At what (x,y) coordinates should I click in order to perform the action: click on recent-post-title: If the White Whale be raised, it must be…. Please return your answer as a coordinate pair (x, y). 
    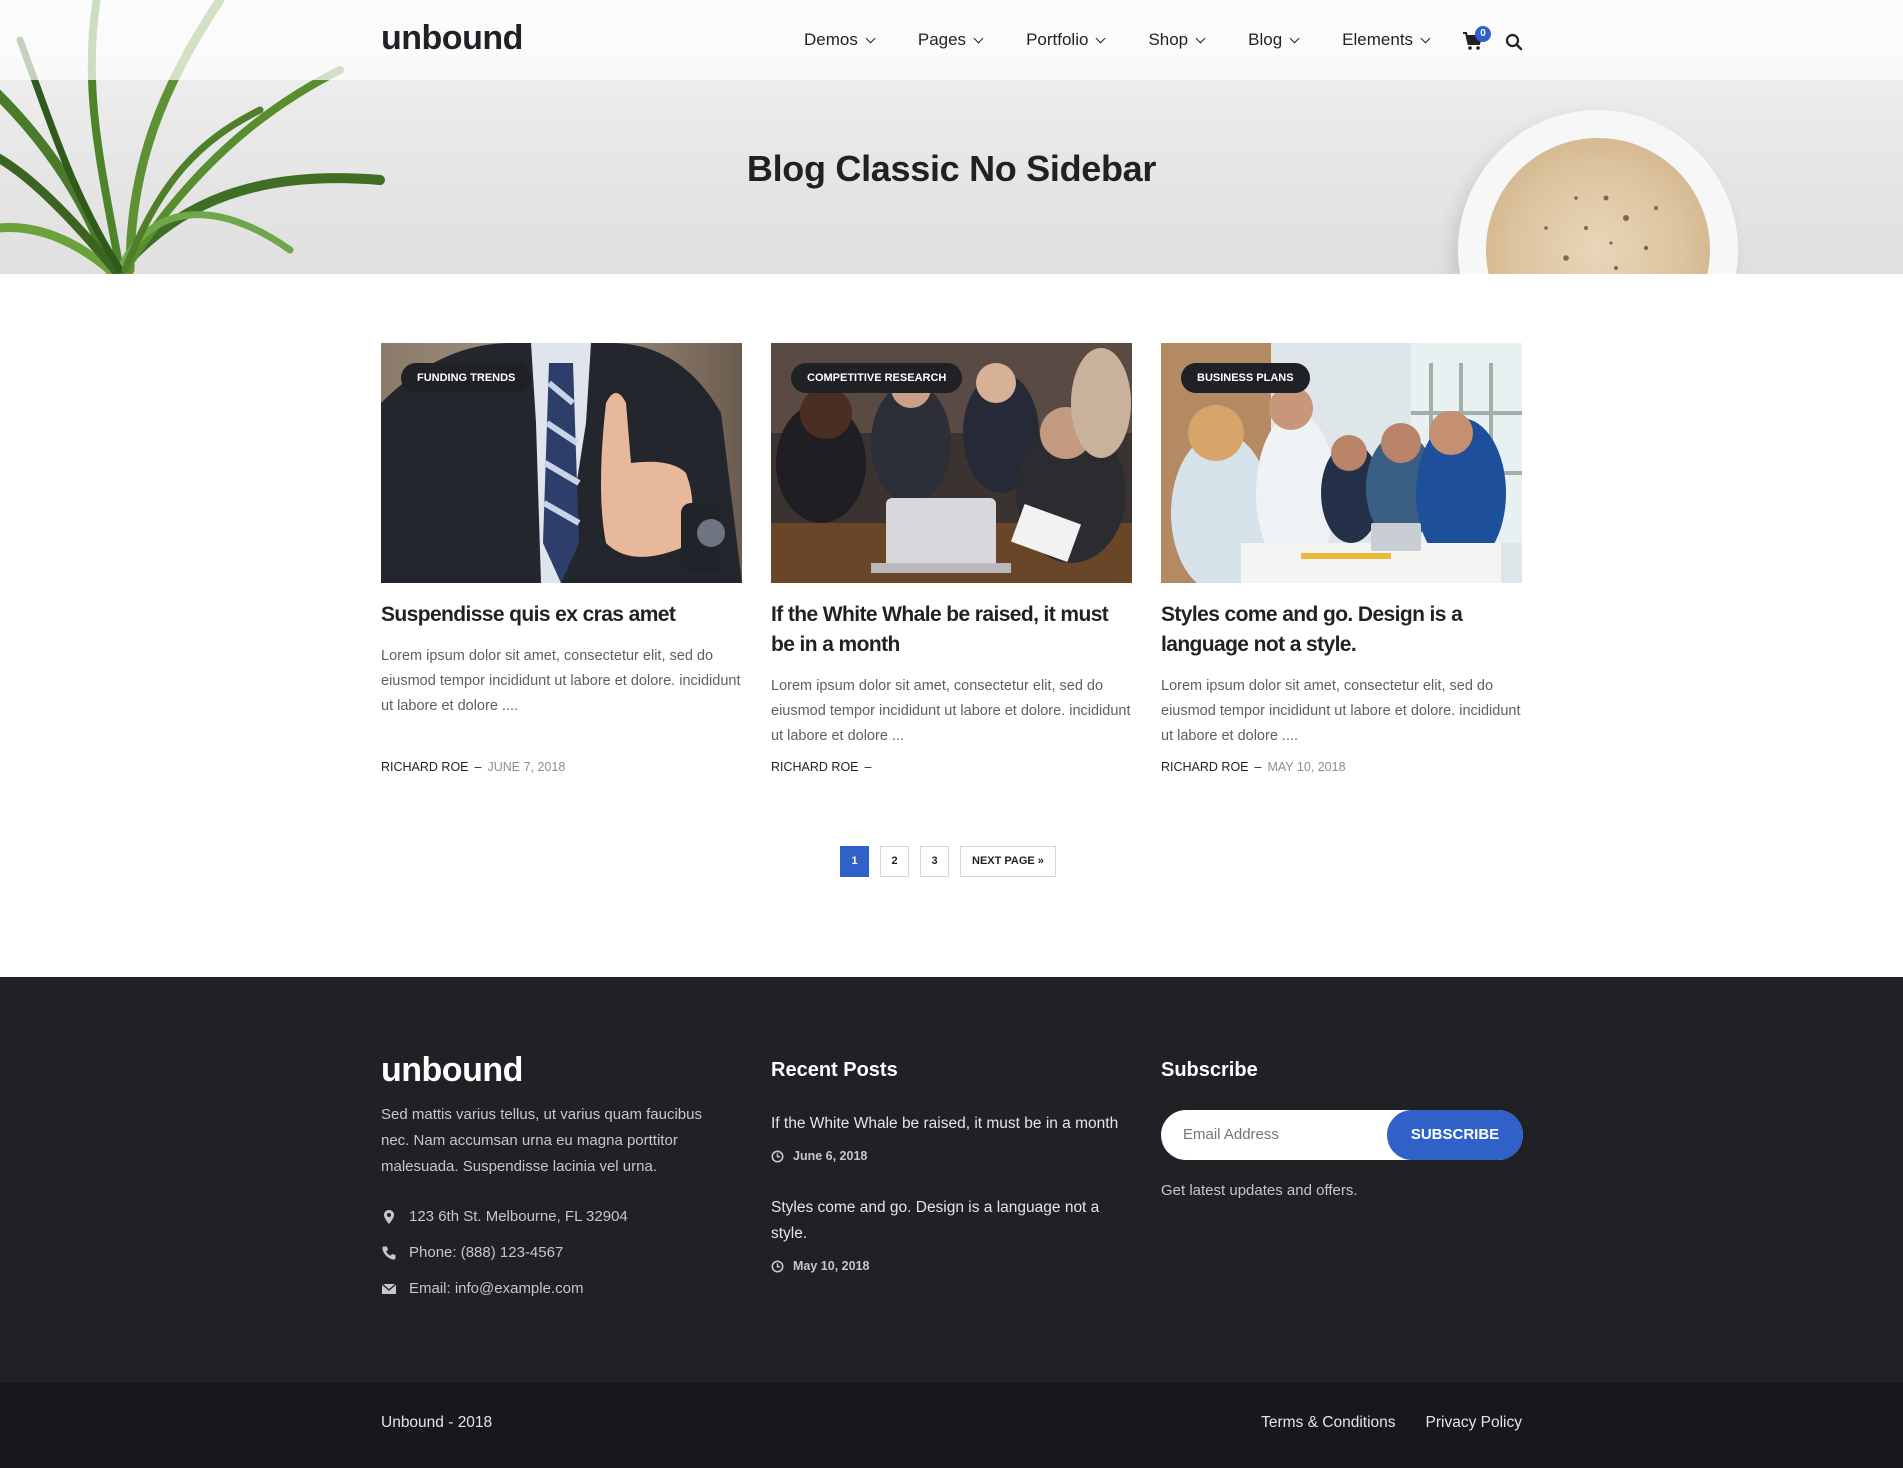
    Looking at the image, I should click on (953, 1124).